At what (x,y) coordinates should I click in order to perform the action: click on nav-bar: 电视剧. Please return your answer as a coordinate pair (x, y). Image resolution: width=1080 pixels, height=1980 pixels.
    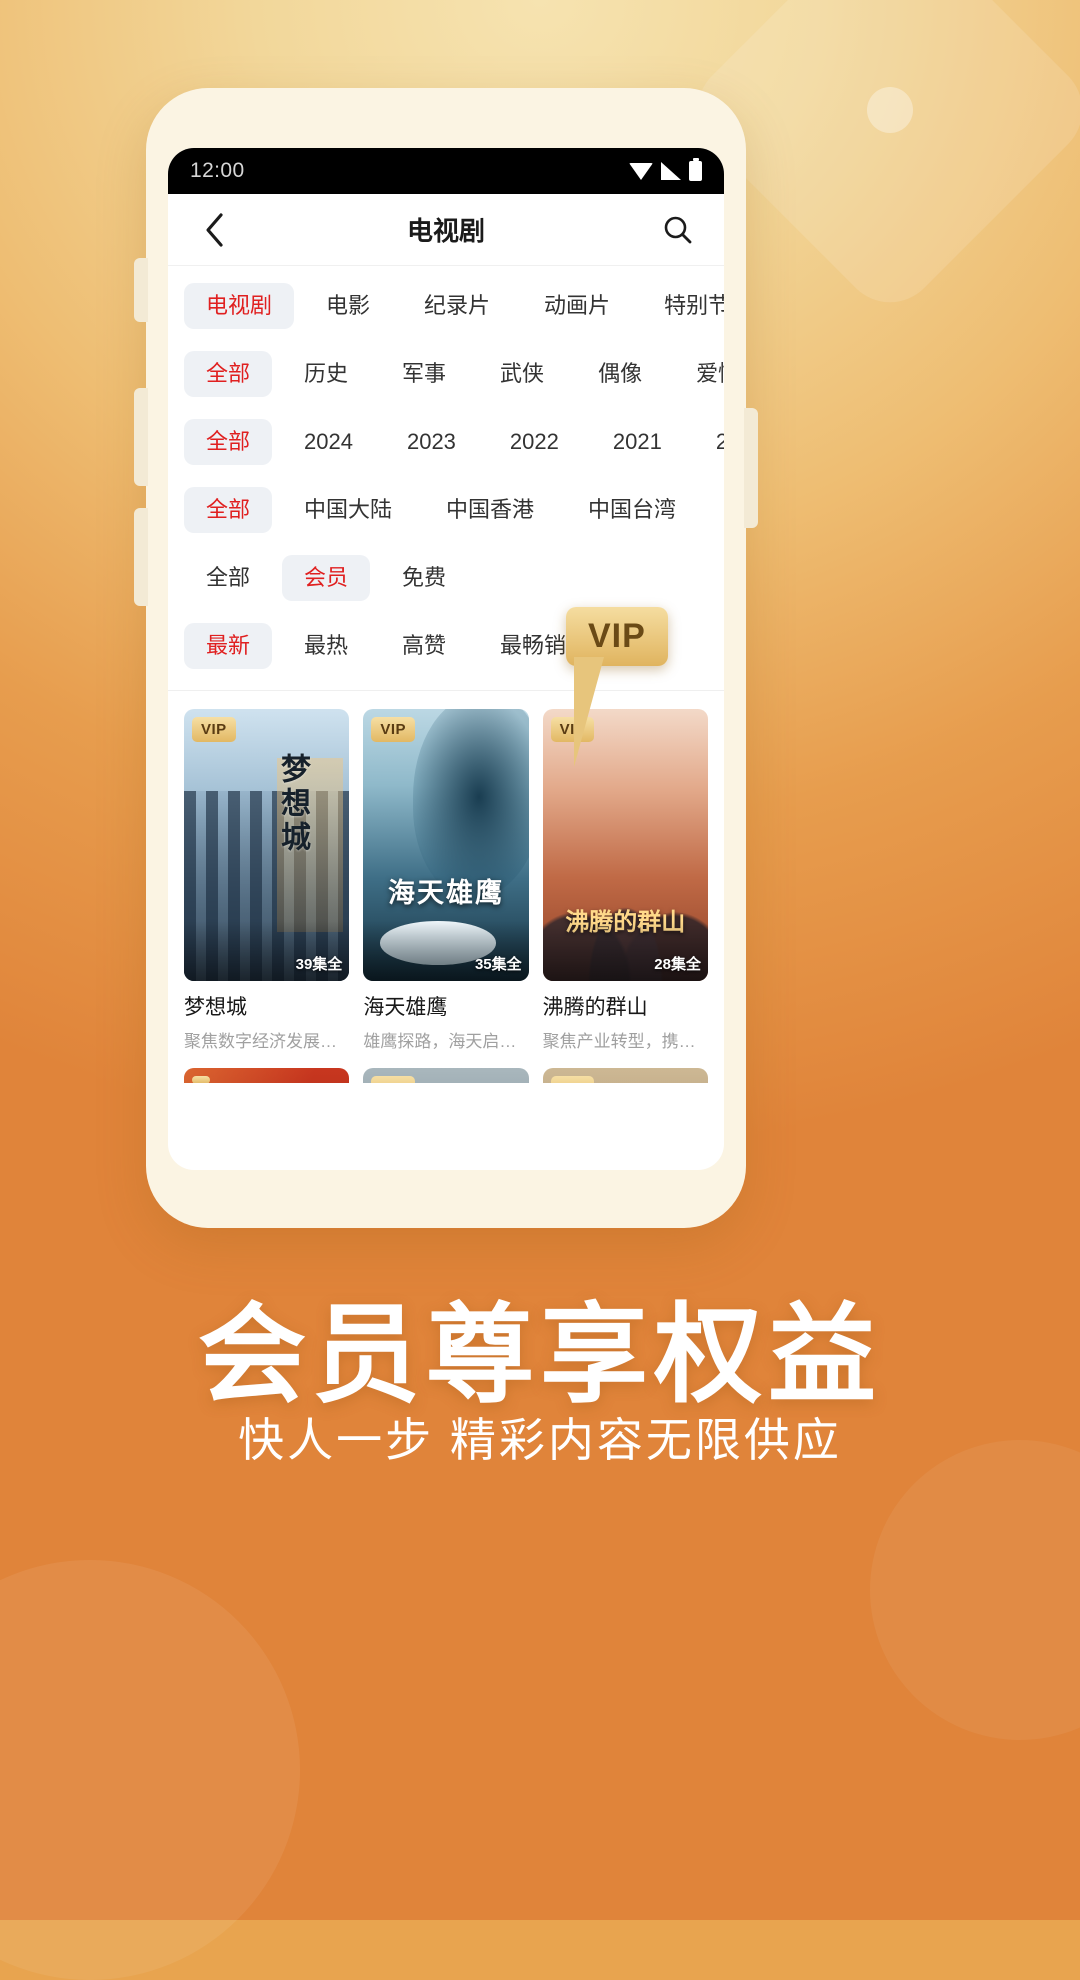
    Looking at the image, I should click on (446, 230).